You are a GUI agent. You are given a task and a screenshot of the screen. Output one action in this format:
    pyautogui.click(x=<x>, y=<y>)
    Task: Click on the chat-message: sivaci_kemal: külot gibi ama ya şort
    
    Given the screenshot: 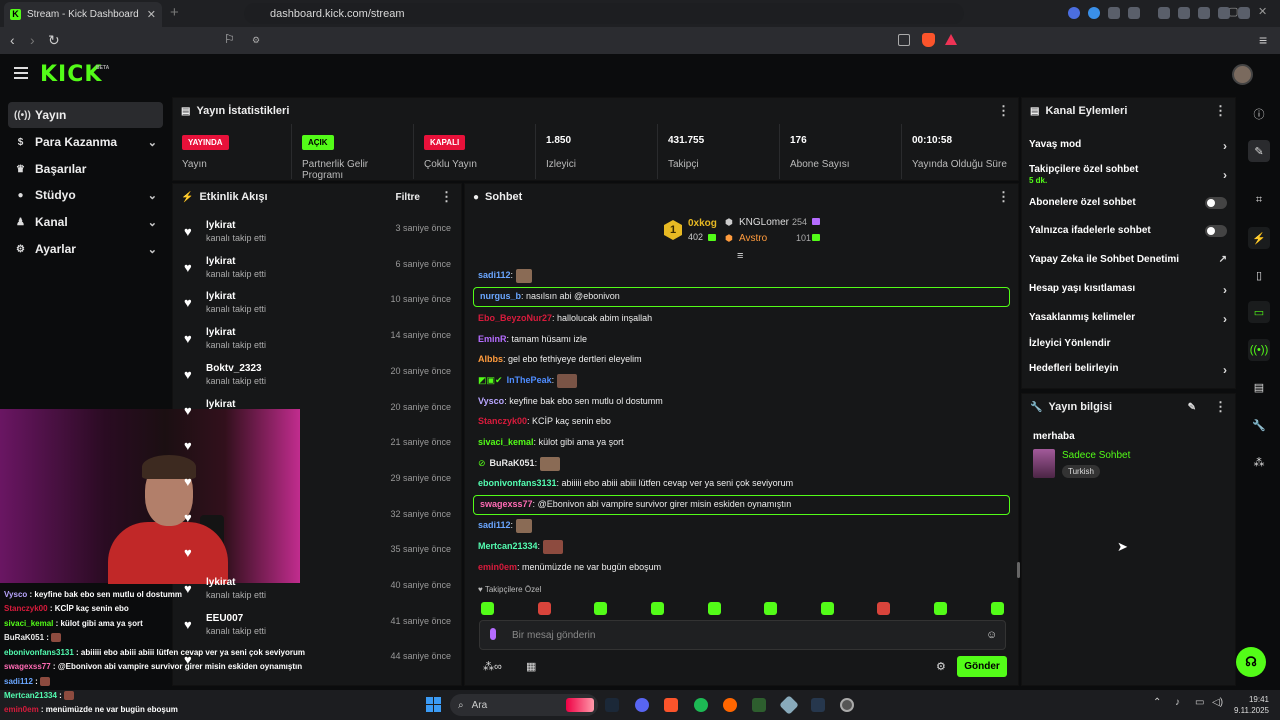 What is the action you would take?
    pyautogui.click(x=551, y=442)
    